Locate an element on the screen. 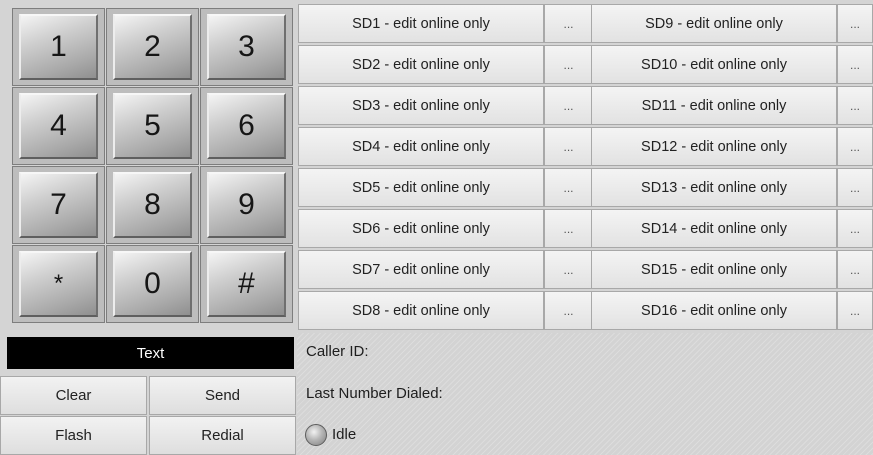  key-6: 6 is located at coordinates (246, 126).